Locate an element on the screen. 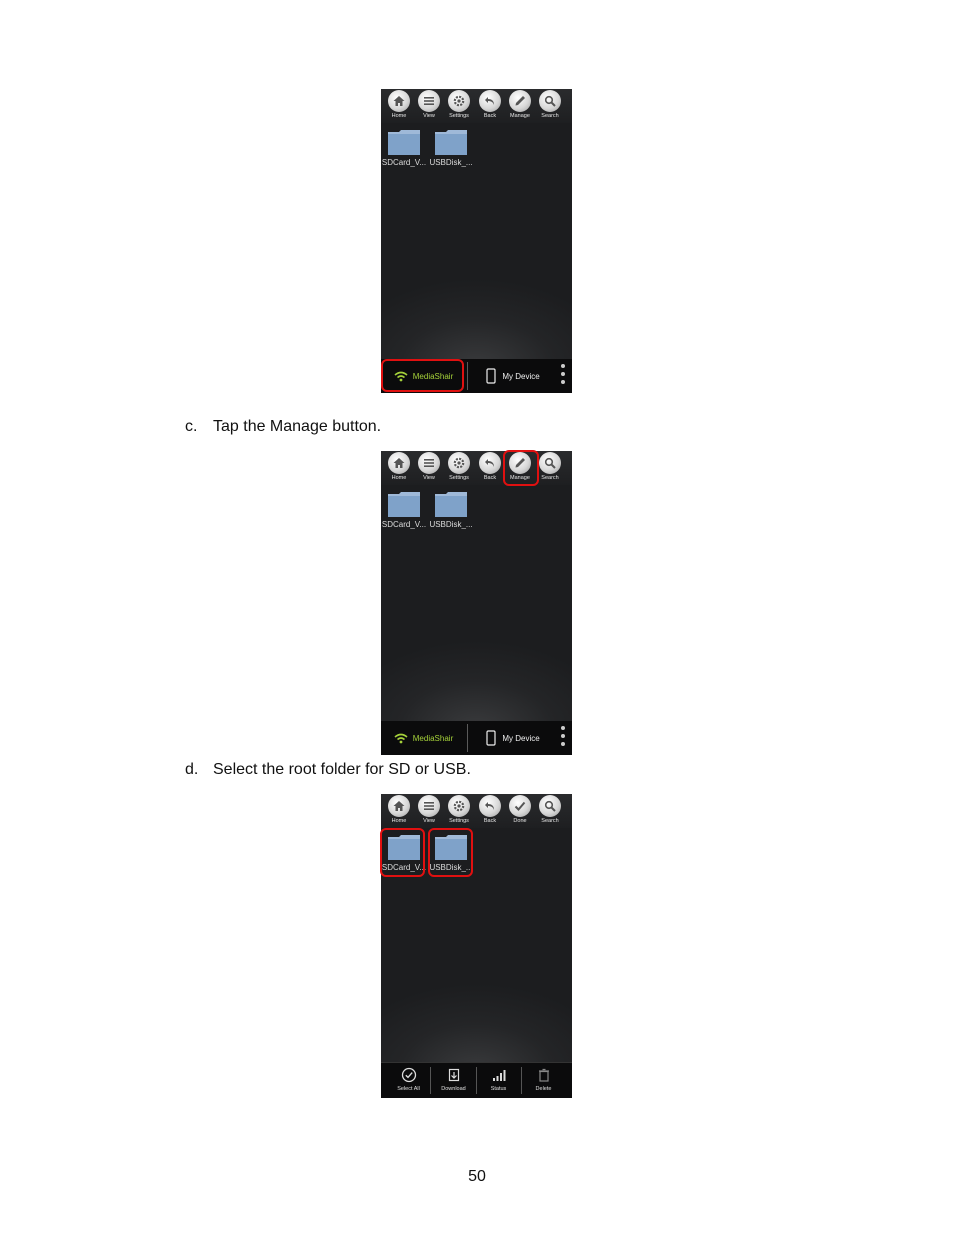 This screenshot has width=954, height=1235. select-all-button: Select All is located at coordinates (408, 1079).